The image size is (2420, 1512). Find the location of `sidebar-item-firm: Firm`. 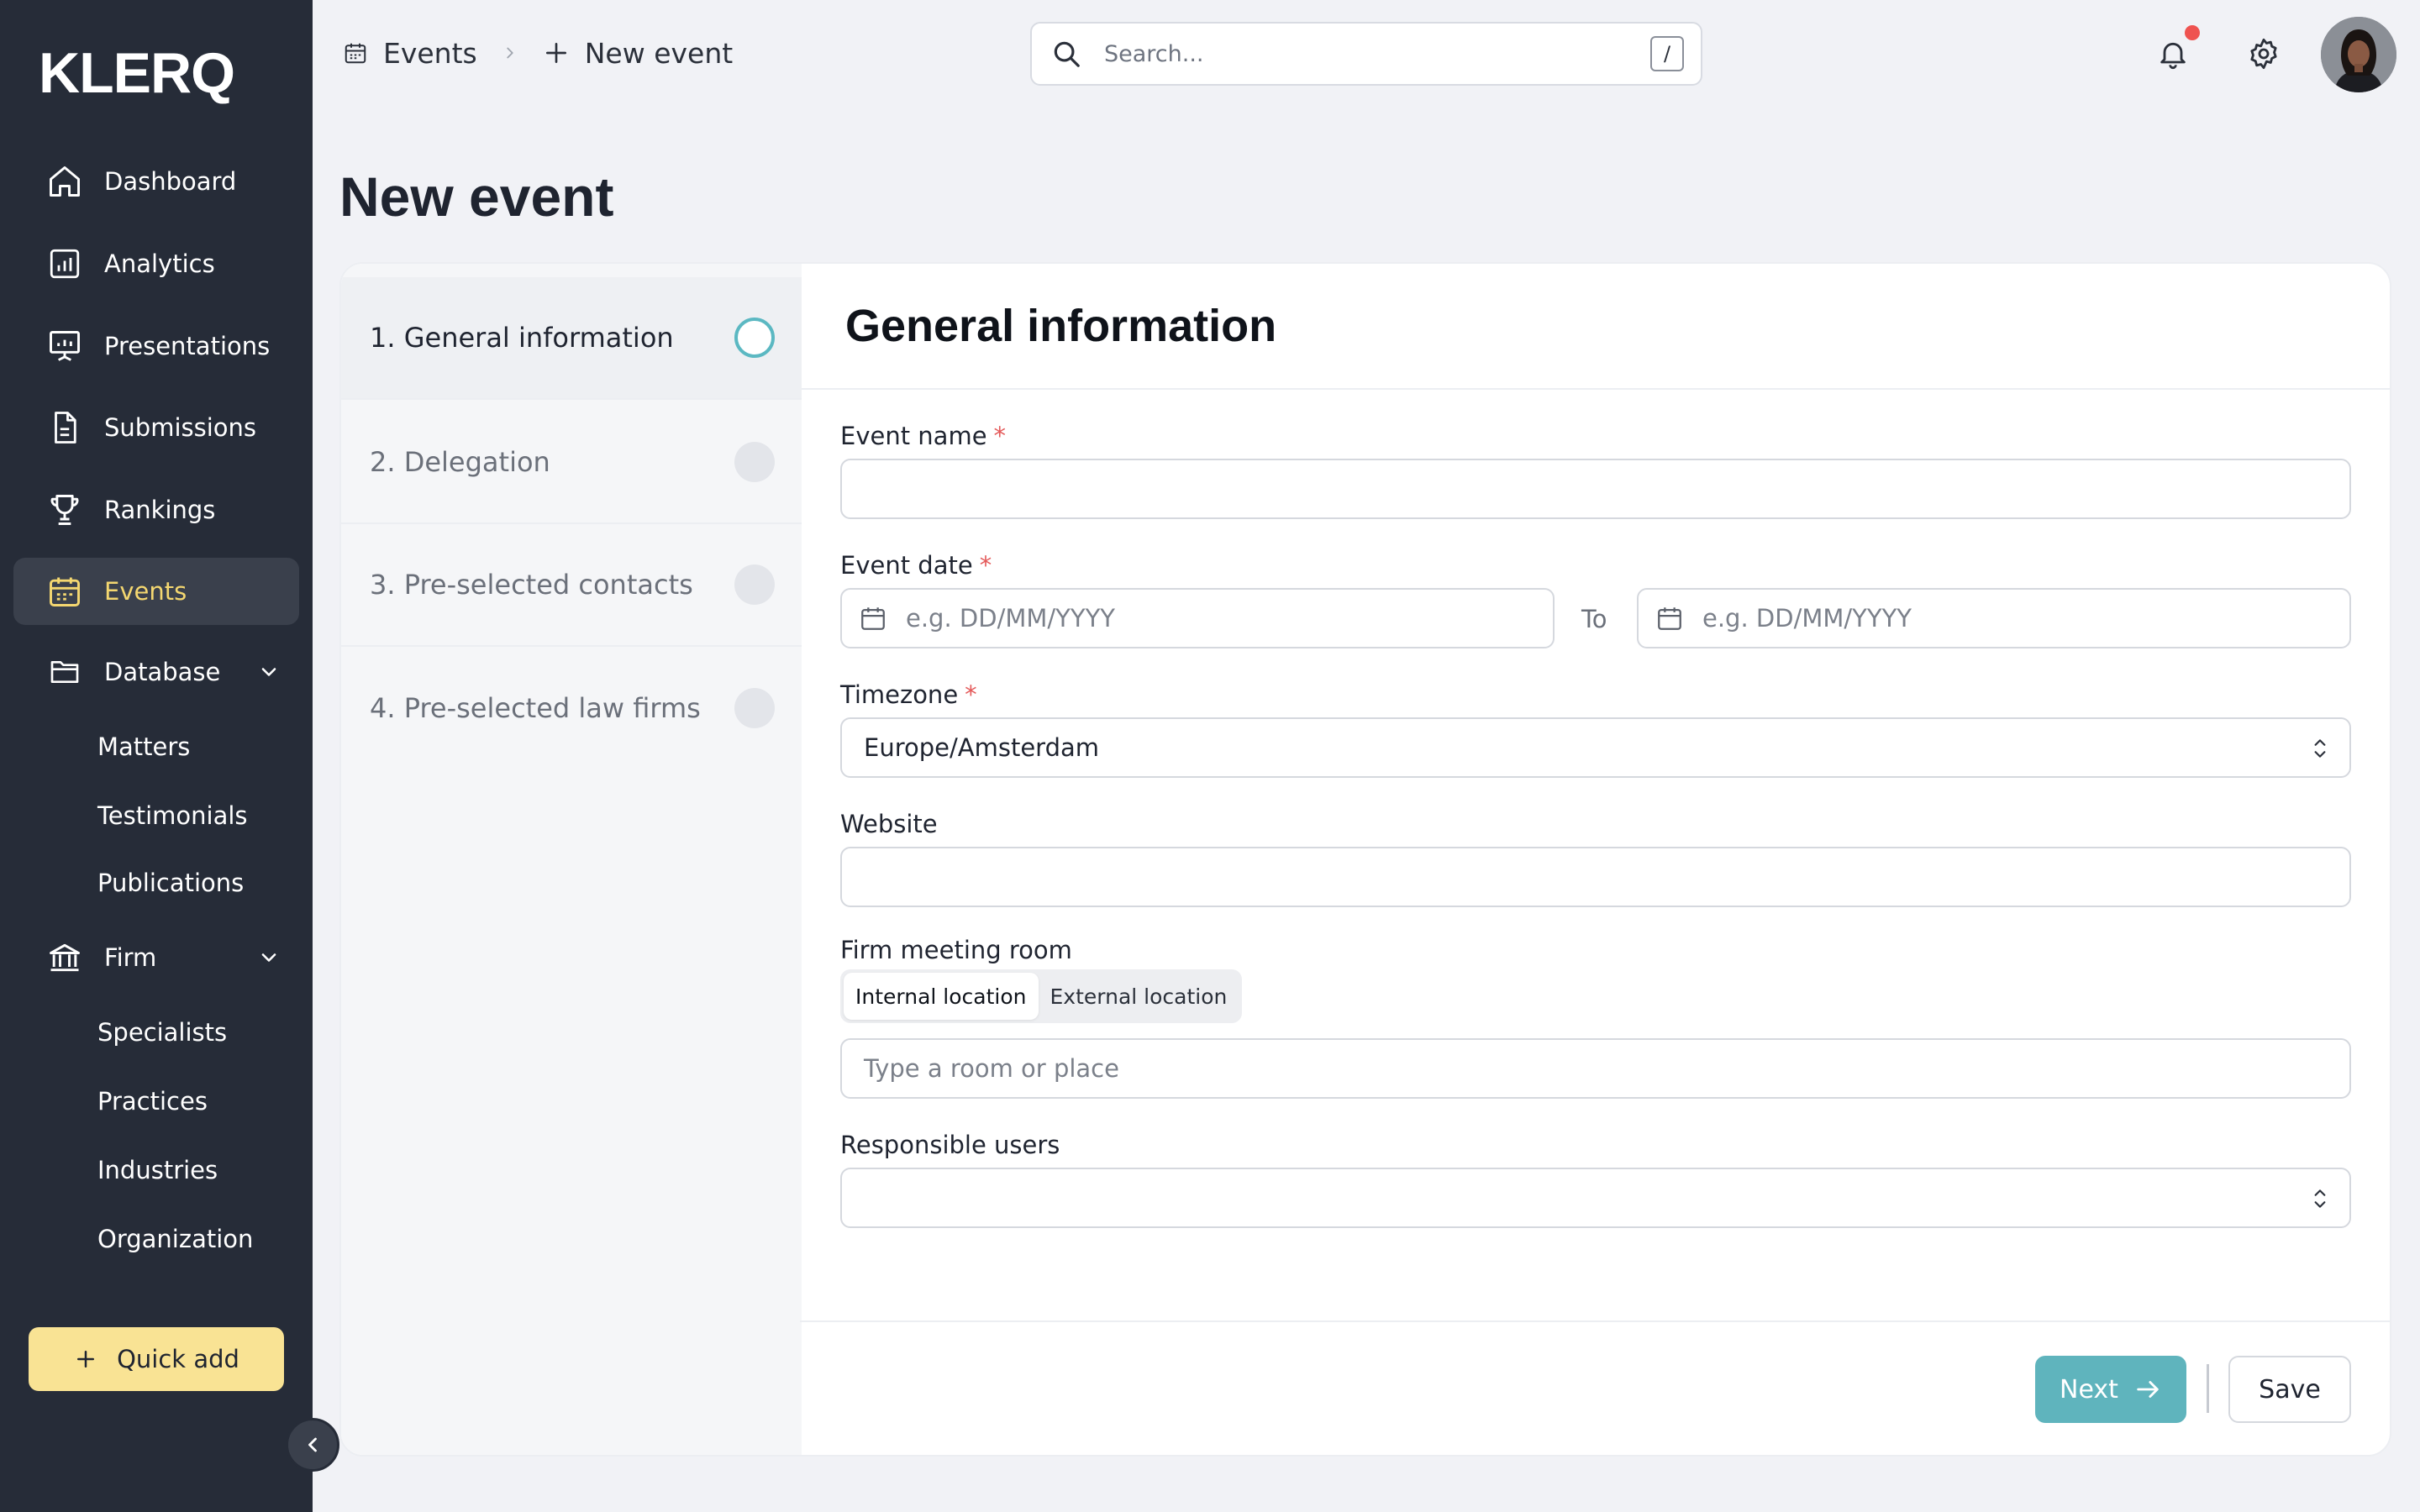

sidebar-item-firm: Firm is located at coordinates (156, 957).